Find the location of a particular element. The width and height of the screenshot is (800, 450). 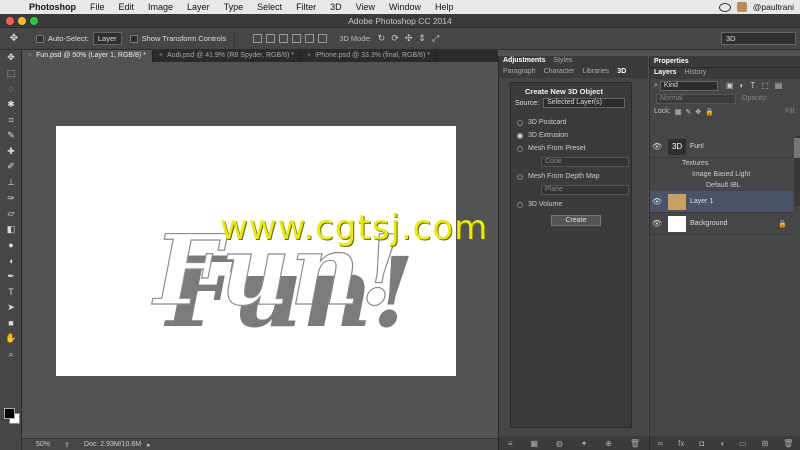

menu-app: Photoshop is located at coordinates (52, 7).